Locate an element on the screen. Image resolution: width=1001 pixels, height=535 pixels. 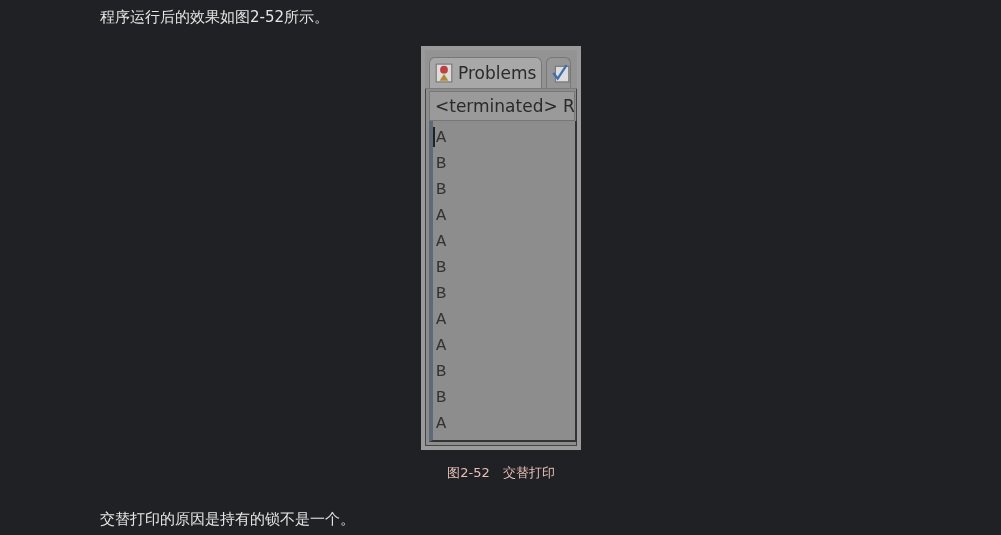
text-cursor is located at coordinates (434, 137).